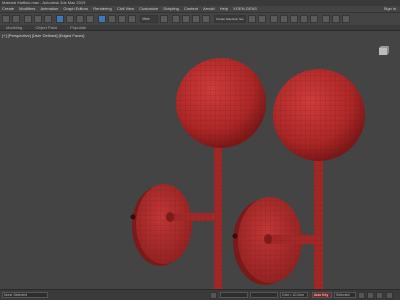 The height and width of the screenshot is (300, 400). I want to click on play-icon, so click(370, 295).